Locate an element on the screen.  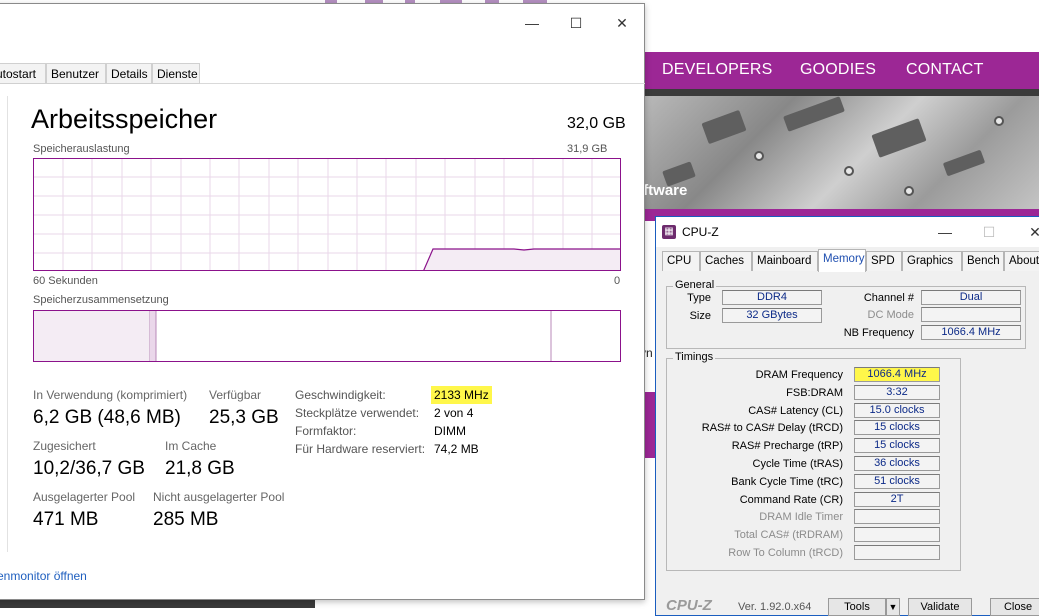
close-app-button: Close is located at coordinates (1014, 607).